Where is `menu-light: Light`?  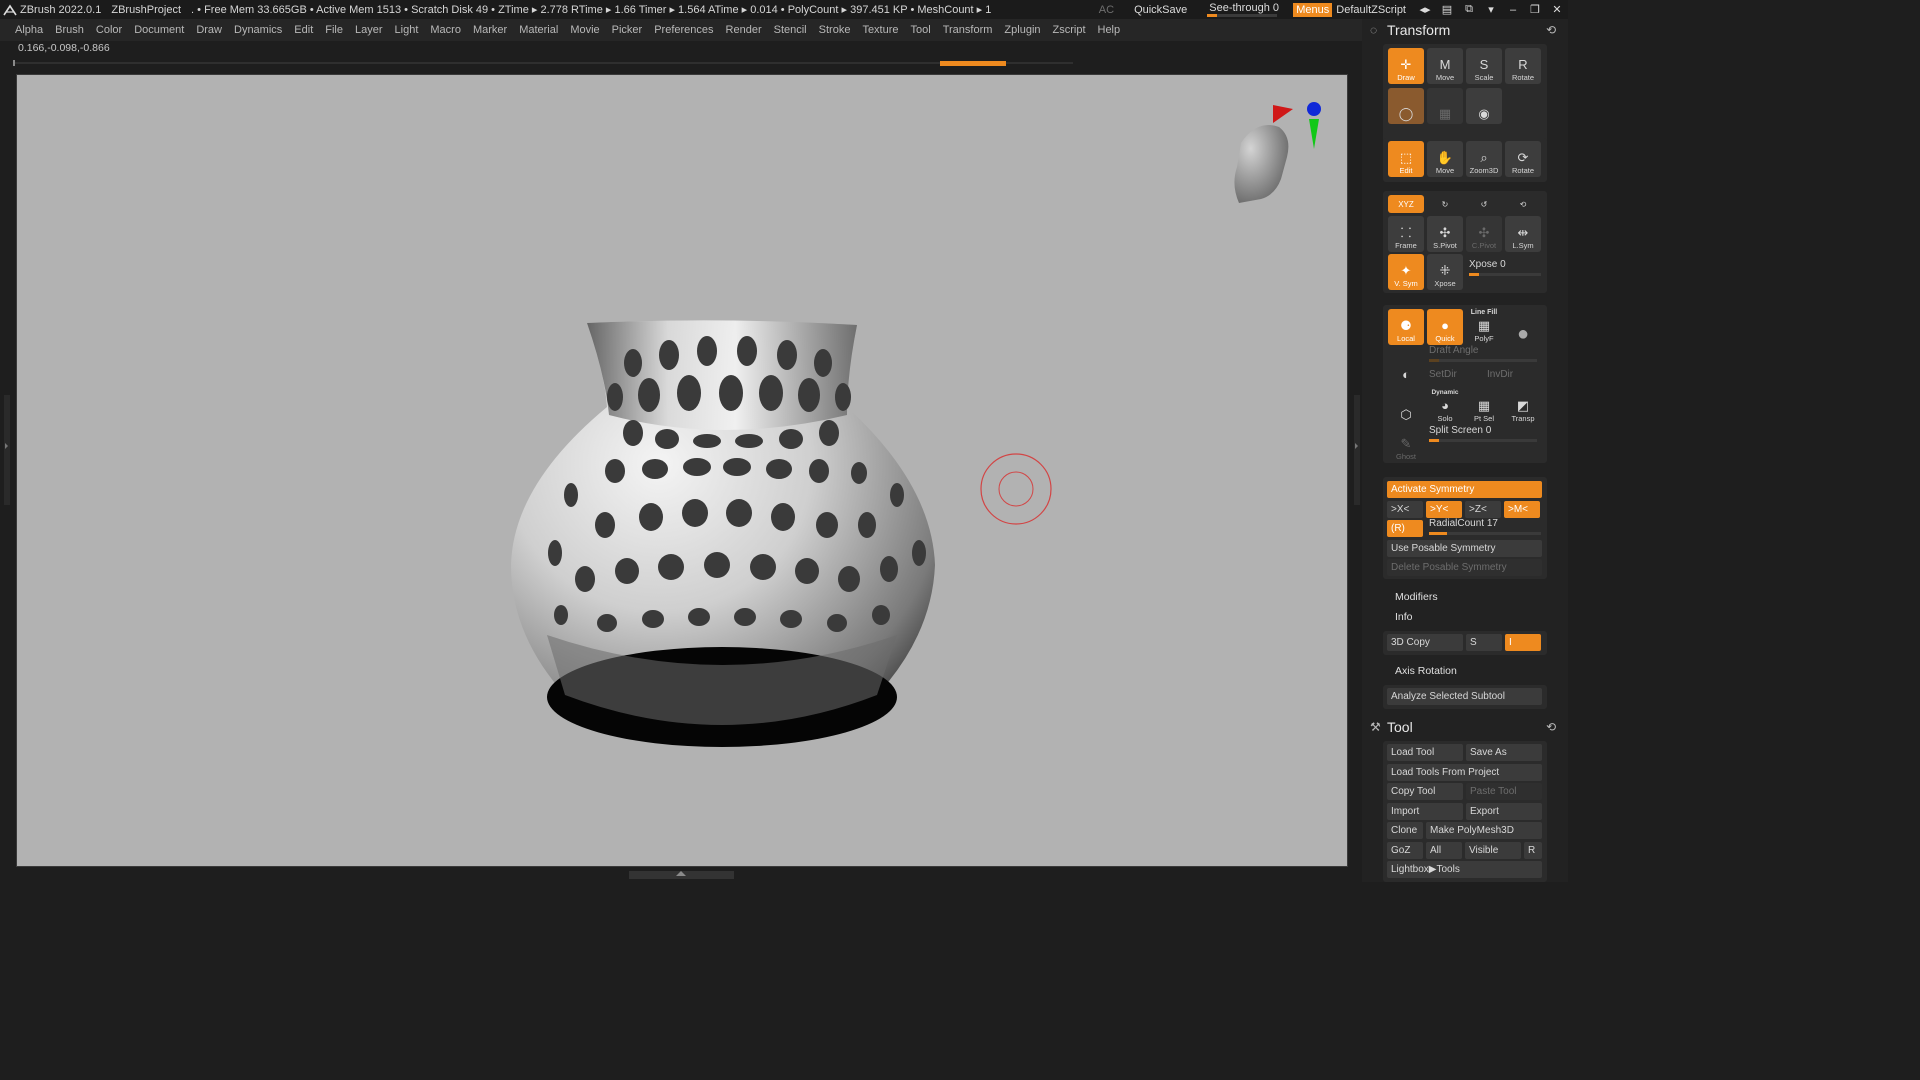
menu-light: Light is located at coordinates (407, 30).